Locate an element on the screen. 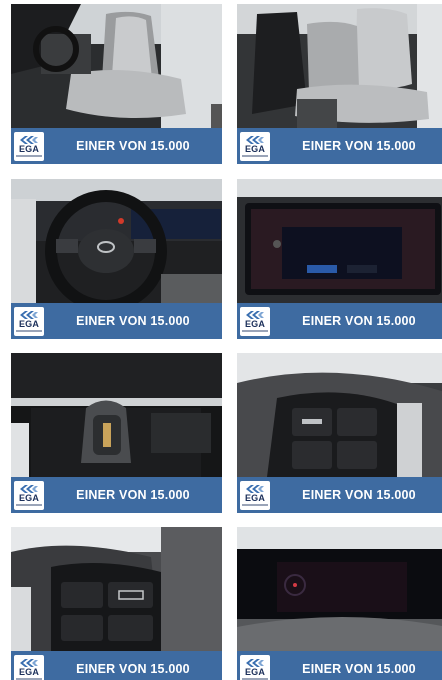 The height and width of the screenshot is (680, 442). photo-wheel-buttons-left is located at coordinates (116, 589).